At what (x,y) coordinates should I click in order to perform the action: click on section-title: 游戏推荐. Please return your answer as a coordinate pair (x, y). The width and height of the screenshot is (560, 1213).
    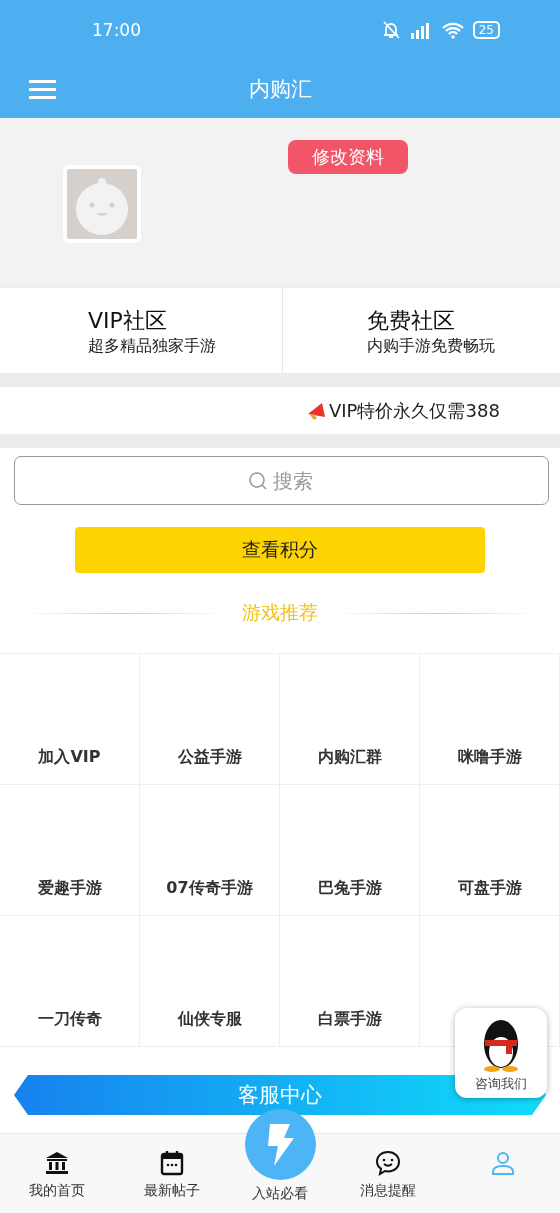
    Looking at the image, I should click on (280, 612).